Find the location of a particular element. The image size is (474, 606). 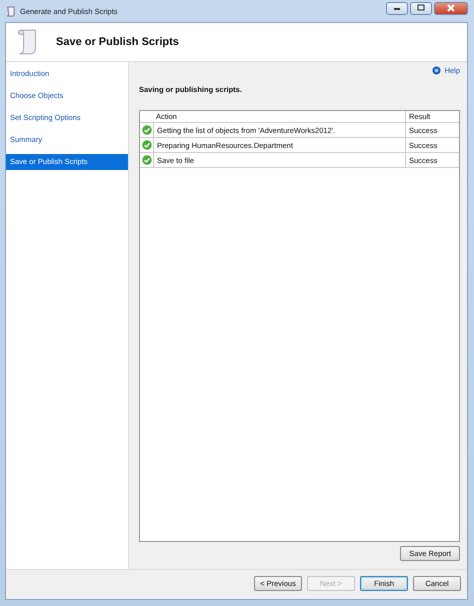

close-button is located at coordinates (451, 8).